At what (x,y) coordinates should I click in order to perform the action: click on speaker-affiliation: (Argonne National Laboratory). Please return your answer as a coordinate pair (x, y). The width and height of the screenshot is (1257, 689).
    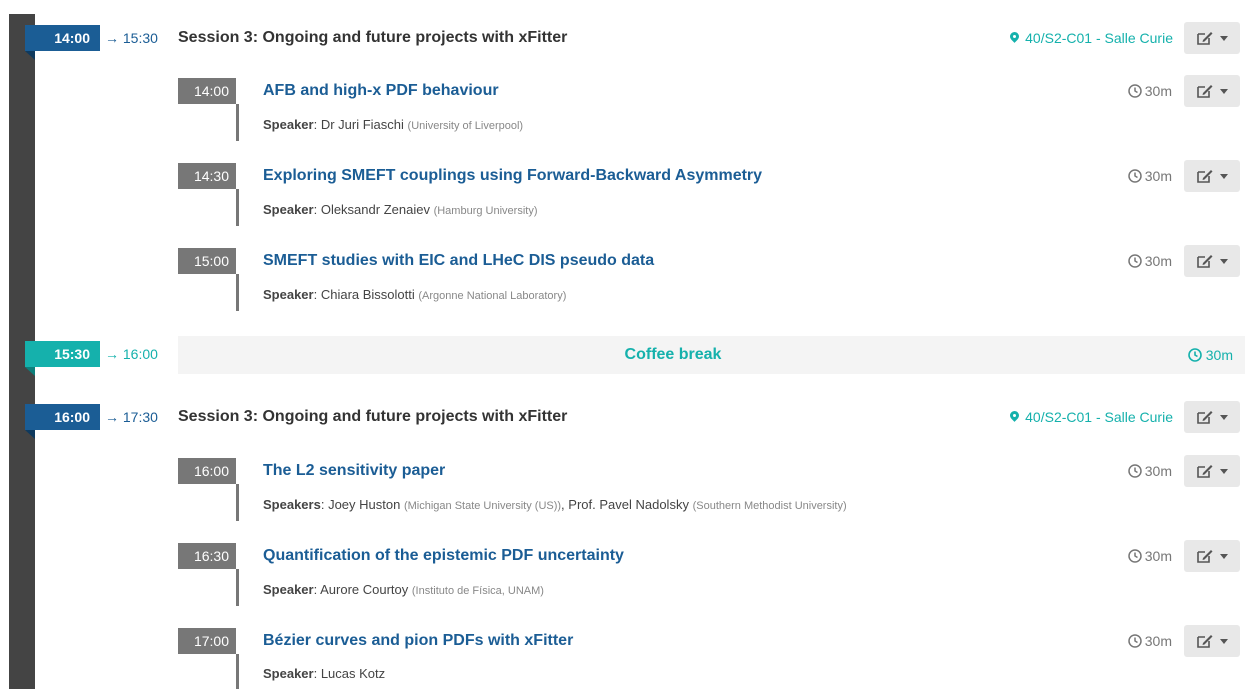
    Looking at the image, I should click on (492, 296).